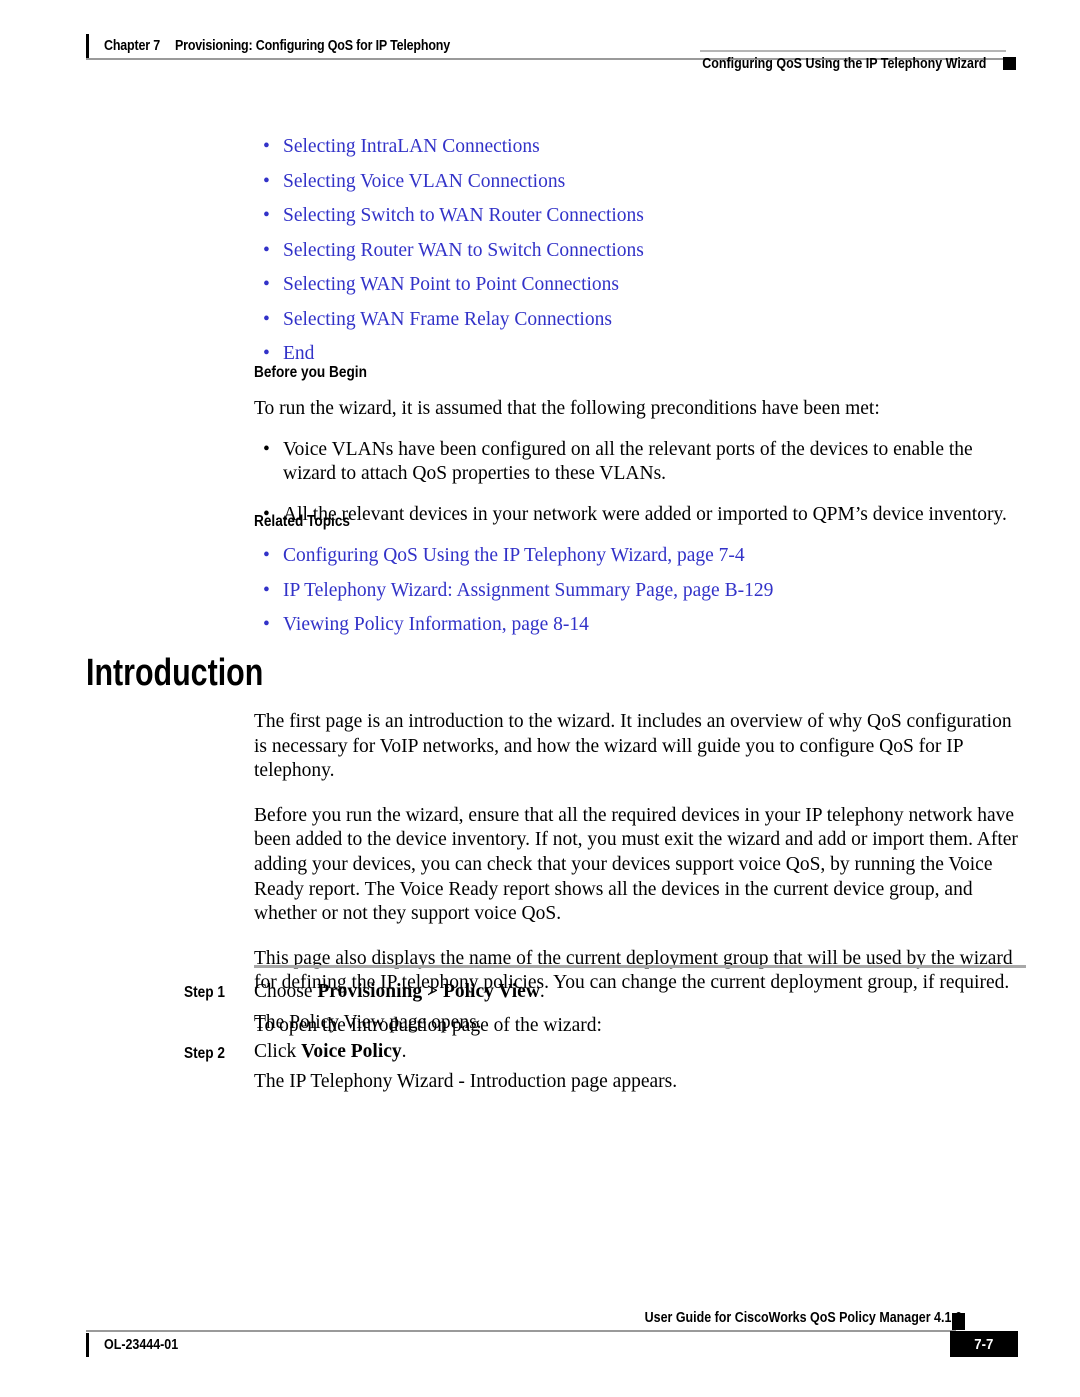  Describe the element at coordinates (640, 992) in the screenshot. I see `step-1-text: Choose Provisioning > Policy View.` at that location.